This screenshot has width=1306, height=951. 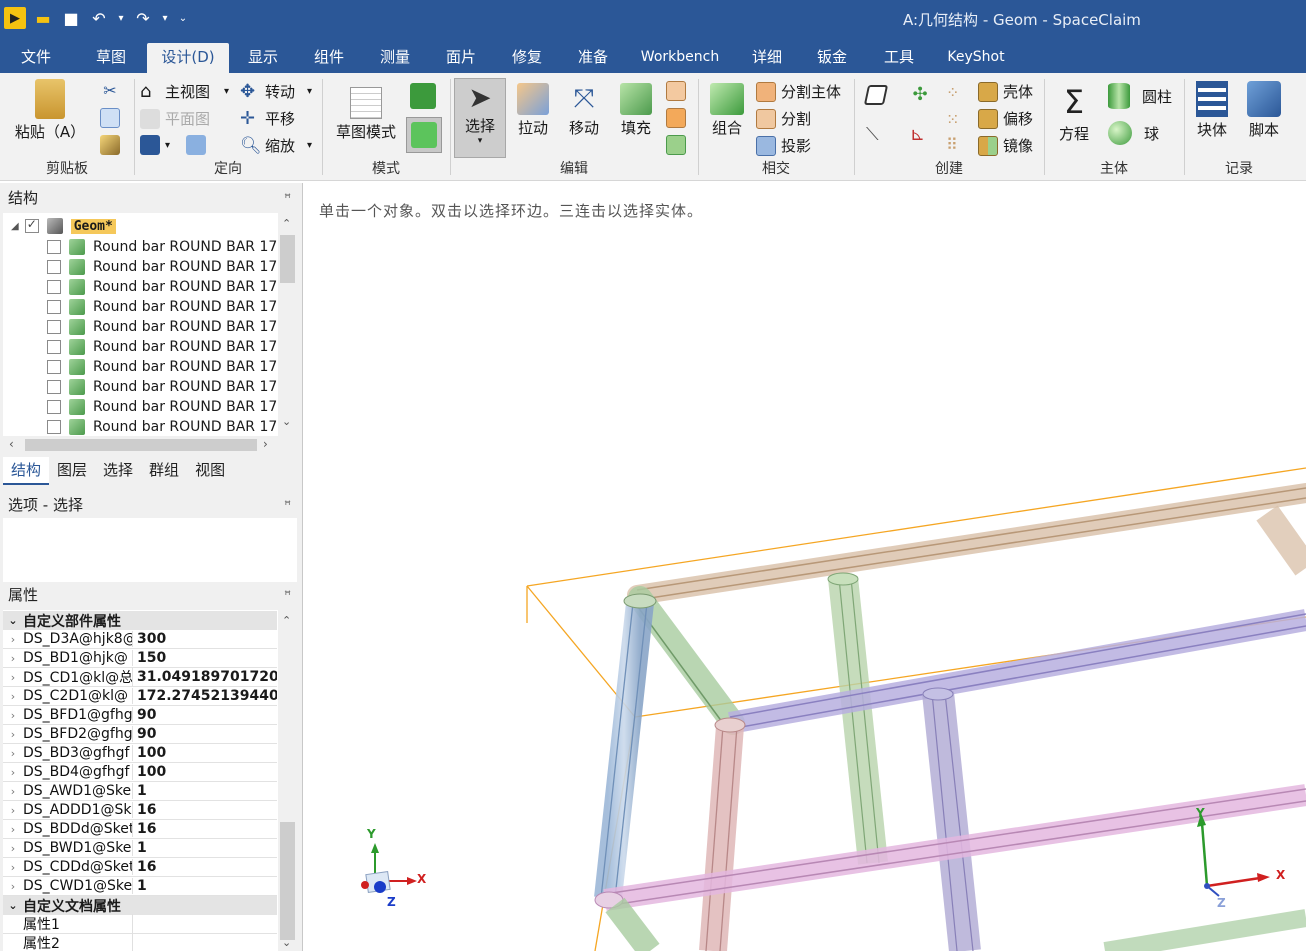 I want to click on pattern-grid-button: ⠿, so click(x=958, y=145).